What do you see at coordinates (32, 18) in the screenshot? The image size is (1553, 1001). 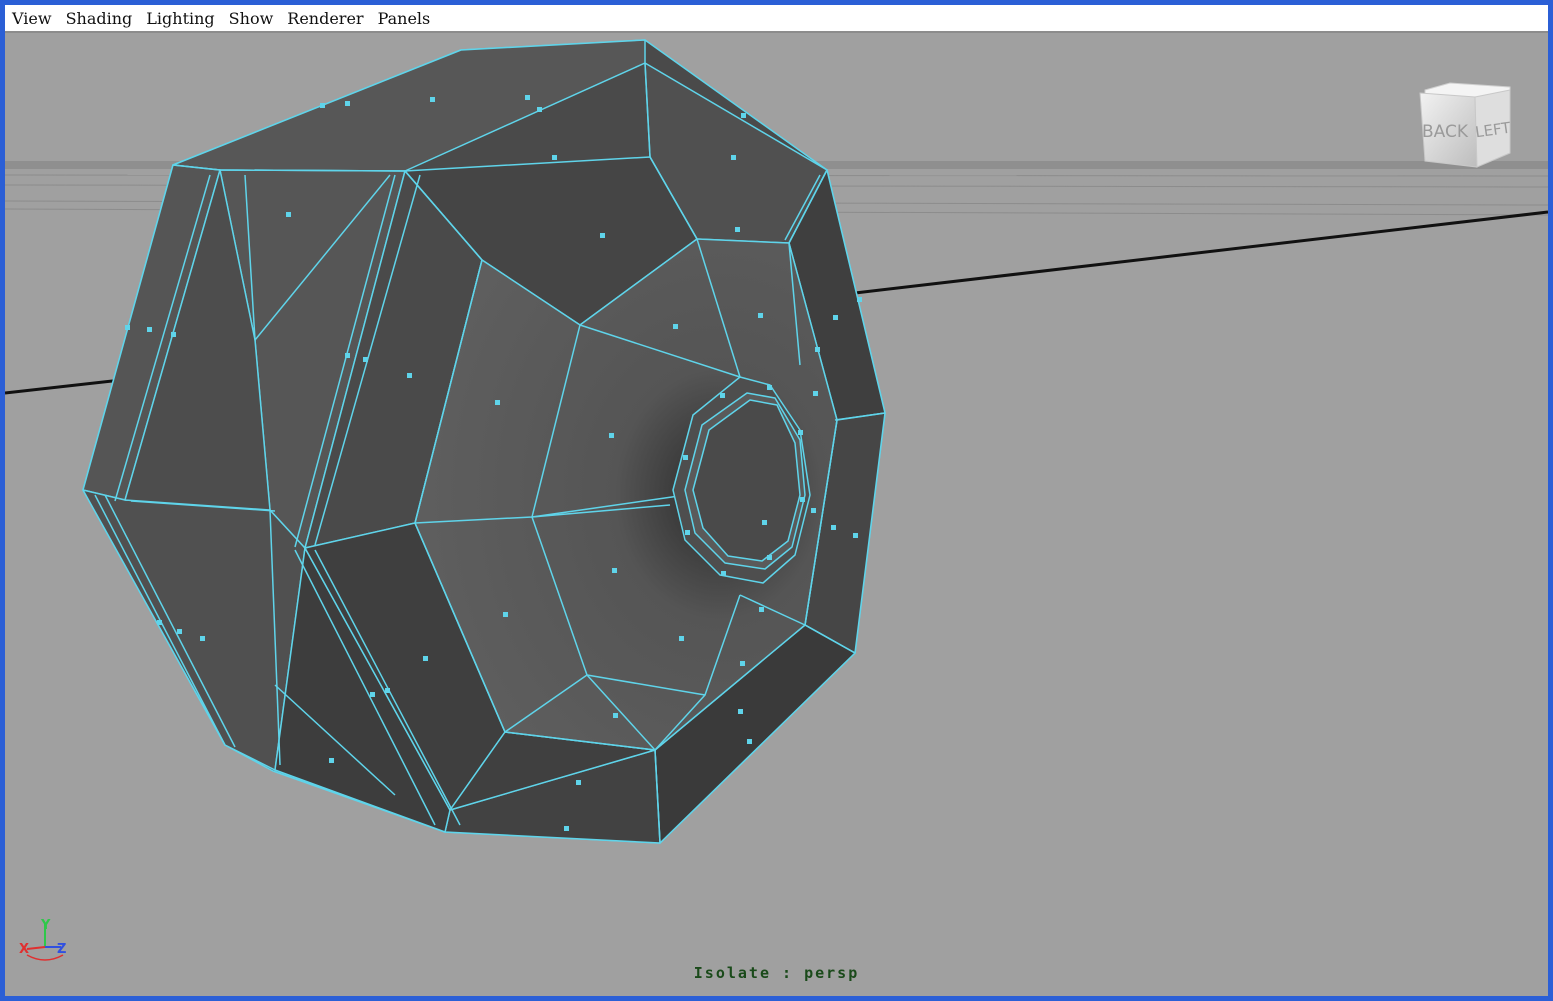 I see `menu-view: View` at bounding box center [32, 18].